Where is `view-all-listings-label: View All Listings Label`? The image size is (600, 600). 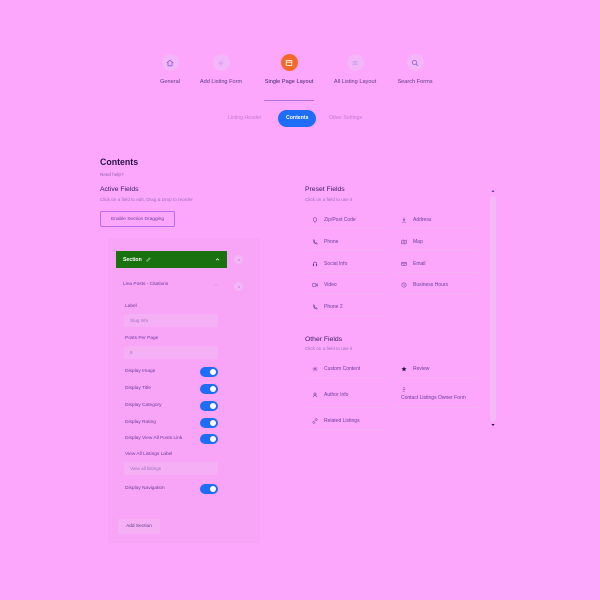
view-all-listings-label: View All Listings Label is located at coordinates (149, 454).